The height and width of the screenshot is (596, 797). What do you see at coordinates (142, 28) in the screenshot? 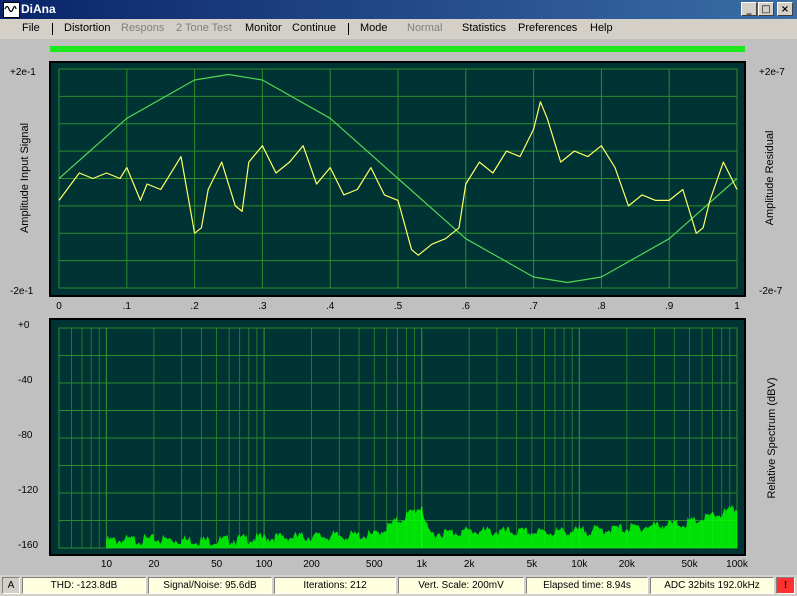
I see `menu-respons: Respons` at bounding box center [142, 28].